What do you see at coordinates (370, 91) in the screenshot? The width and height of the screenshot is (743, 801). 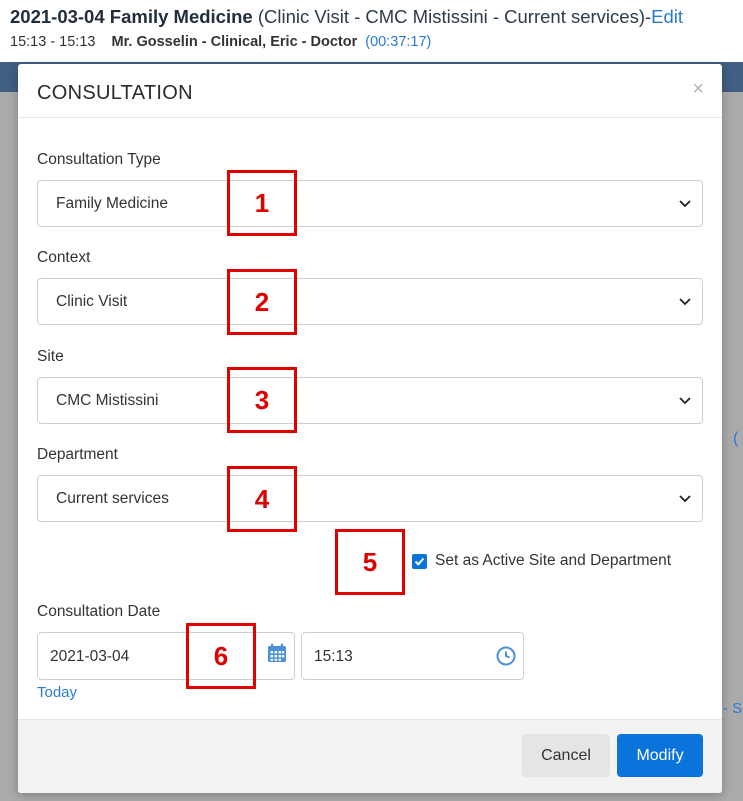 I see `modal-header: CONSULTATION ×` at bounding box center [370, 91].